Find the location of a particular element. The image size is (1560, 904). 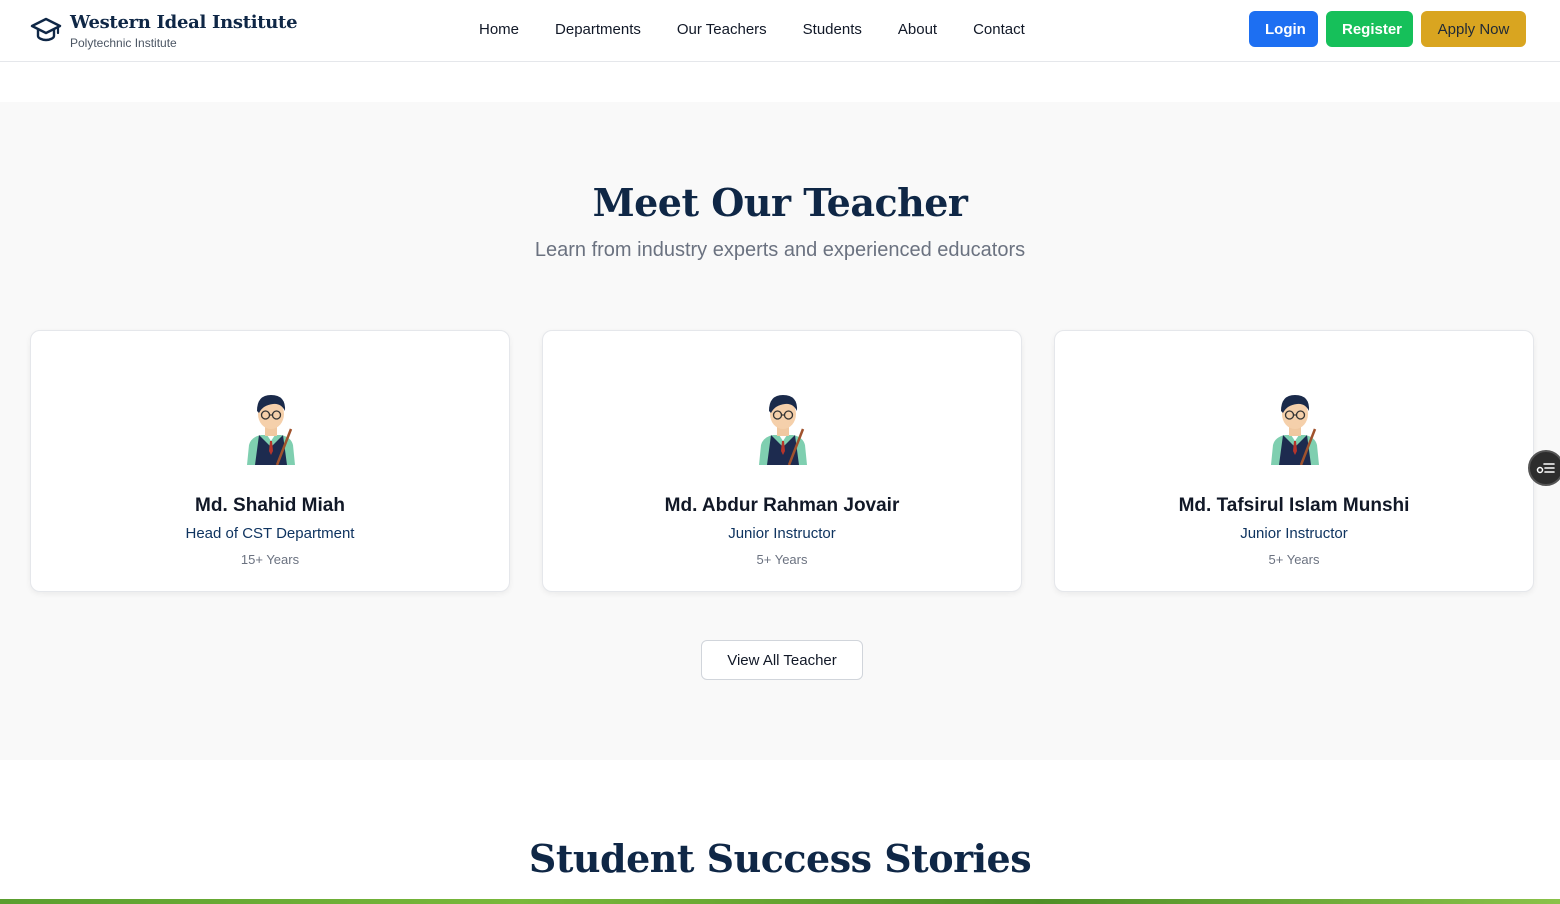

view-all-teacher-button: View All Teacher is located at coordinates (782, 660).